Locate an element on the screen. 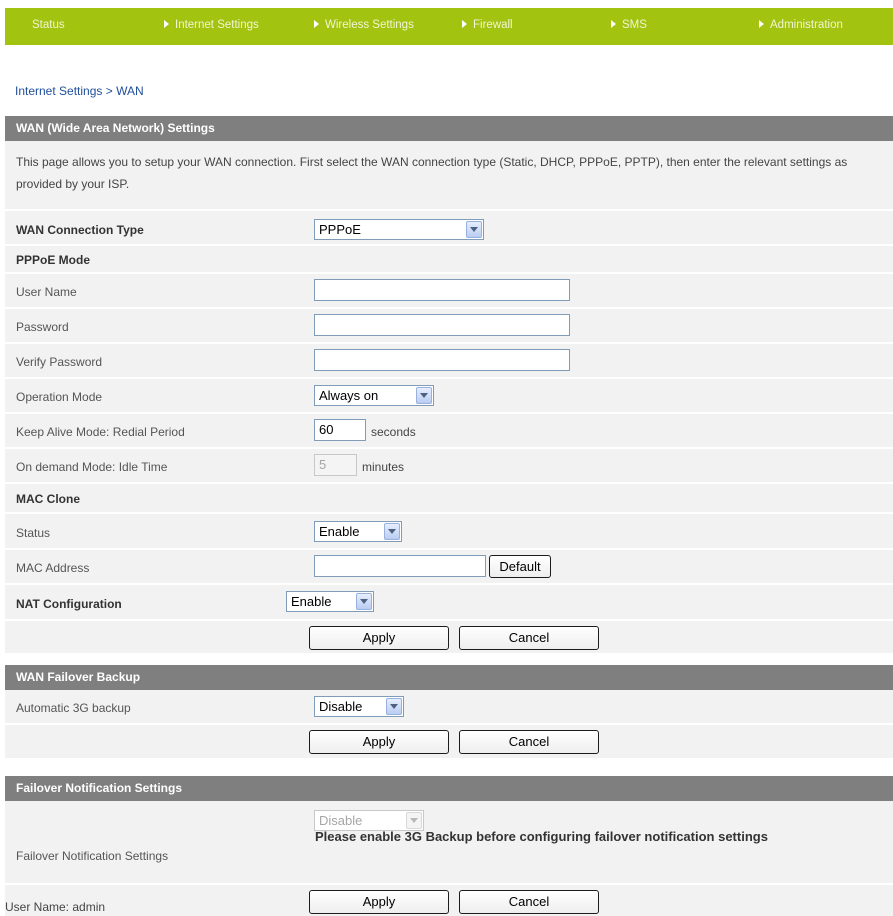 The image size is (893, 916). on-demand-row: On demand Mode: Idle Time 5 minutes is located at coordinates (449, 466).